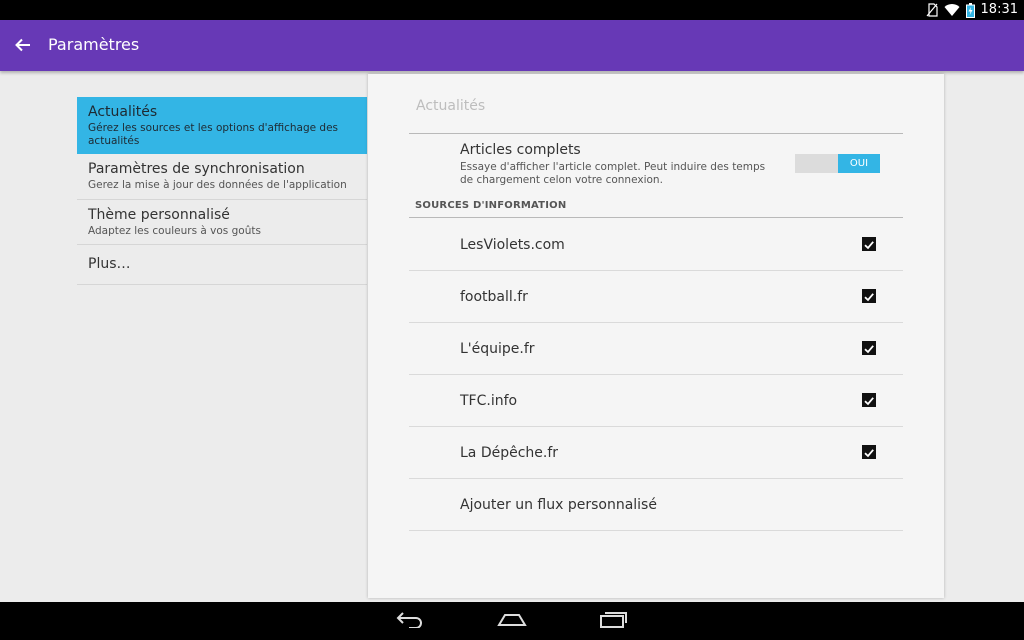 The image size is (1024, 640). What do you see at coordinates (196, 169) in the screenshot?
I see `nav-item-title: Paramètres de synchronisation` at bounding box center [196, 169].